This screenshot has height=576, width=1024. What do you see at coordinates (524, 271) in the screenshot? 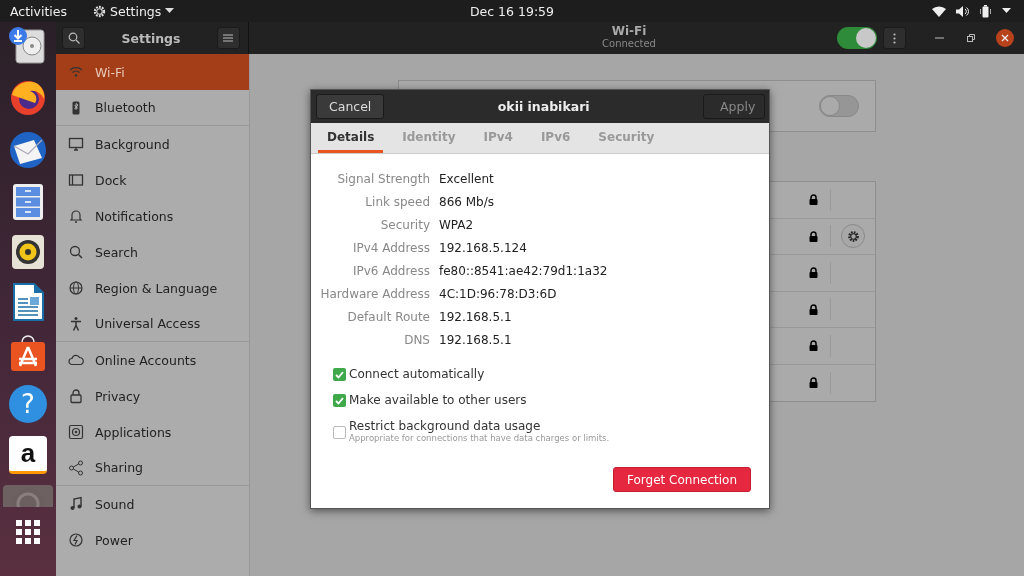
I see `detail-value: fe80::8541:ae42:79d1:1a32` at bounding box center [524, 271].